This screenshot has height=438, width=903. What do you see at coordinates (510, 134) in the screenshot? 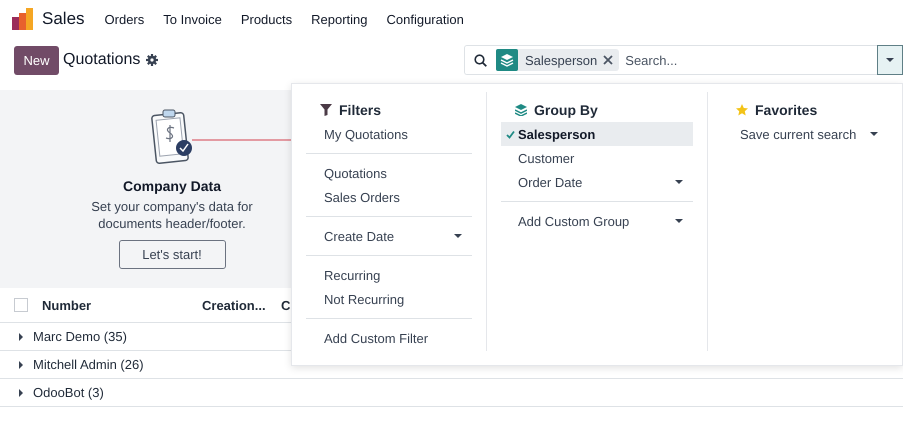
I see `check-icon` at bounding box center [510, 134].